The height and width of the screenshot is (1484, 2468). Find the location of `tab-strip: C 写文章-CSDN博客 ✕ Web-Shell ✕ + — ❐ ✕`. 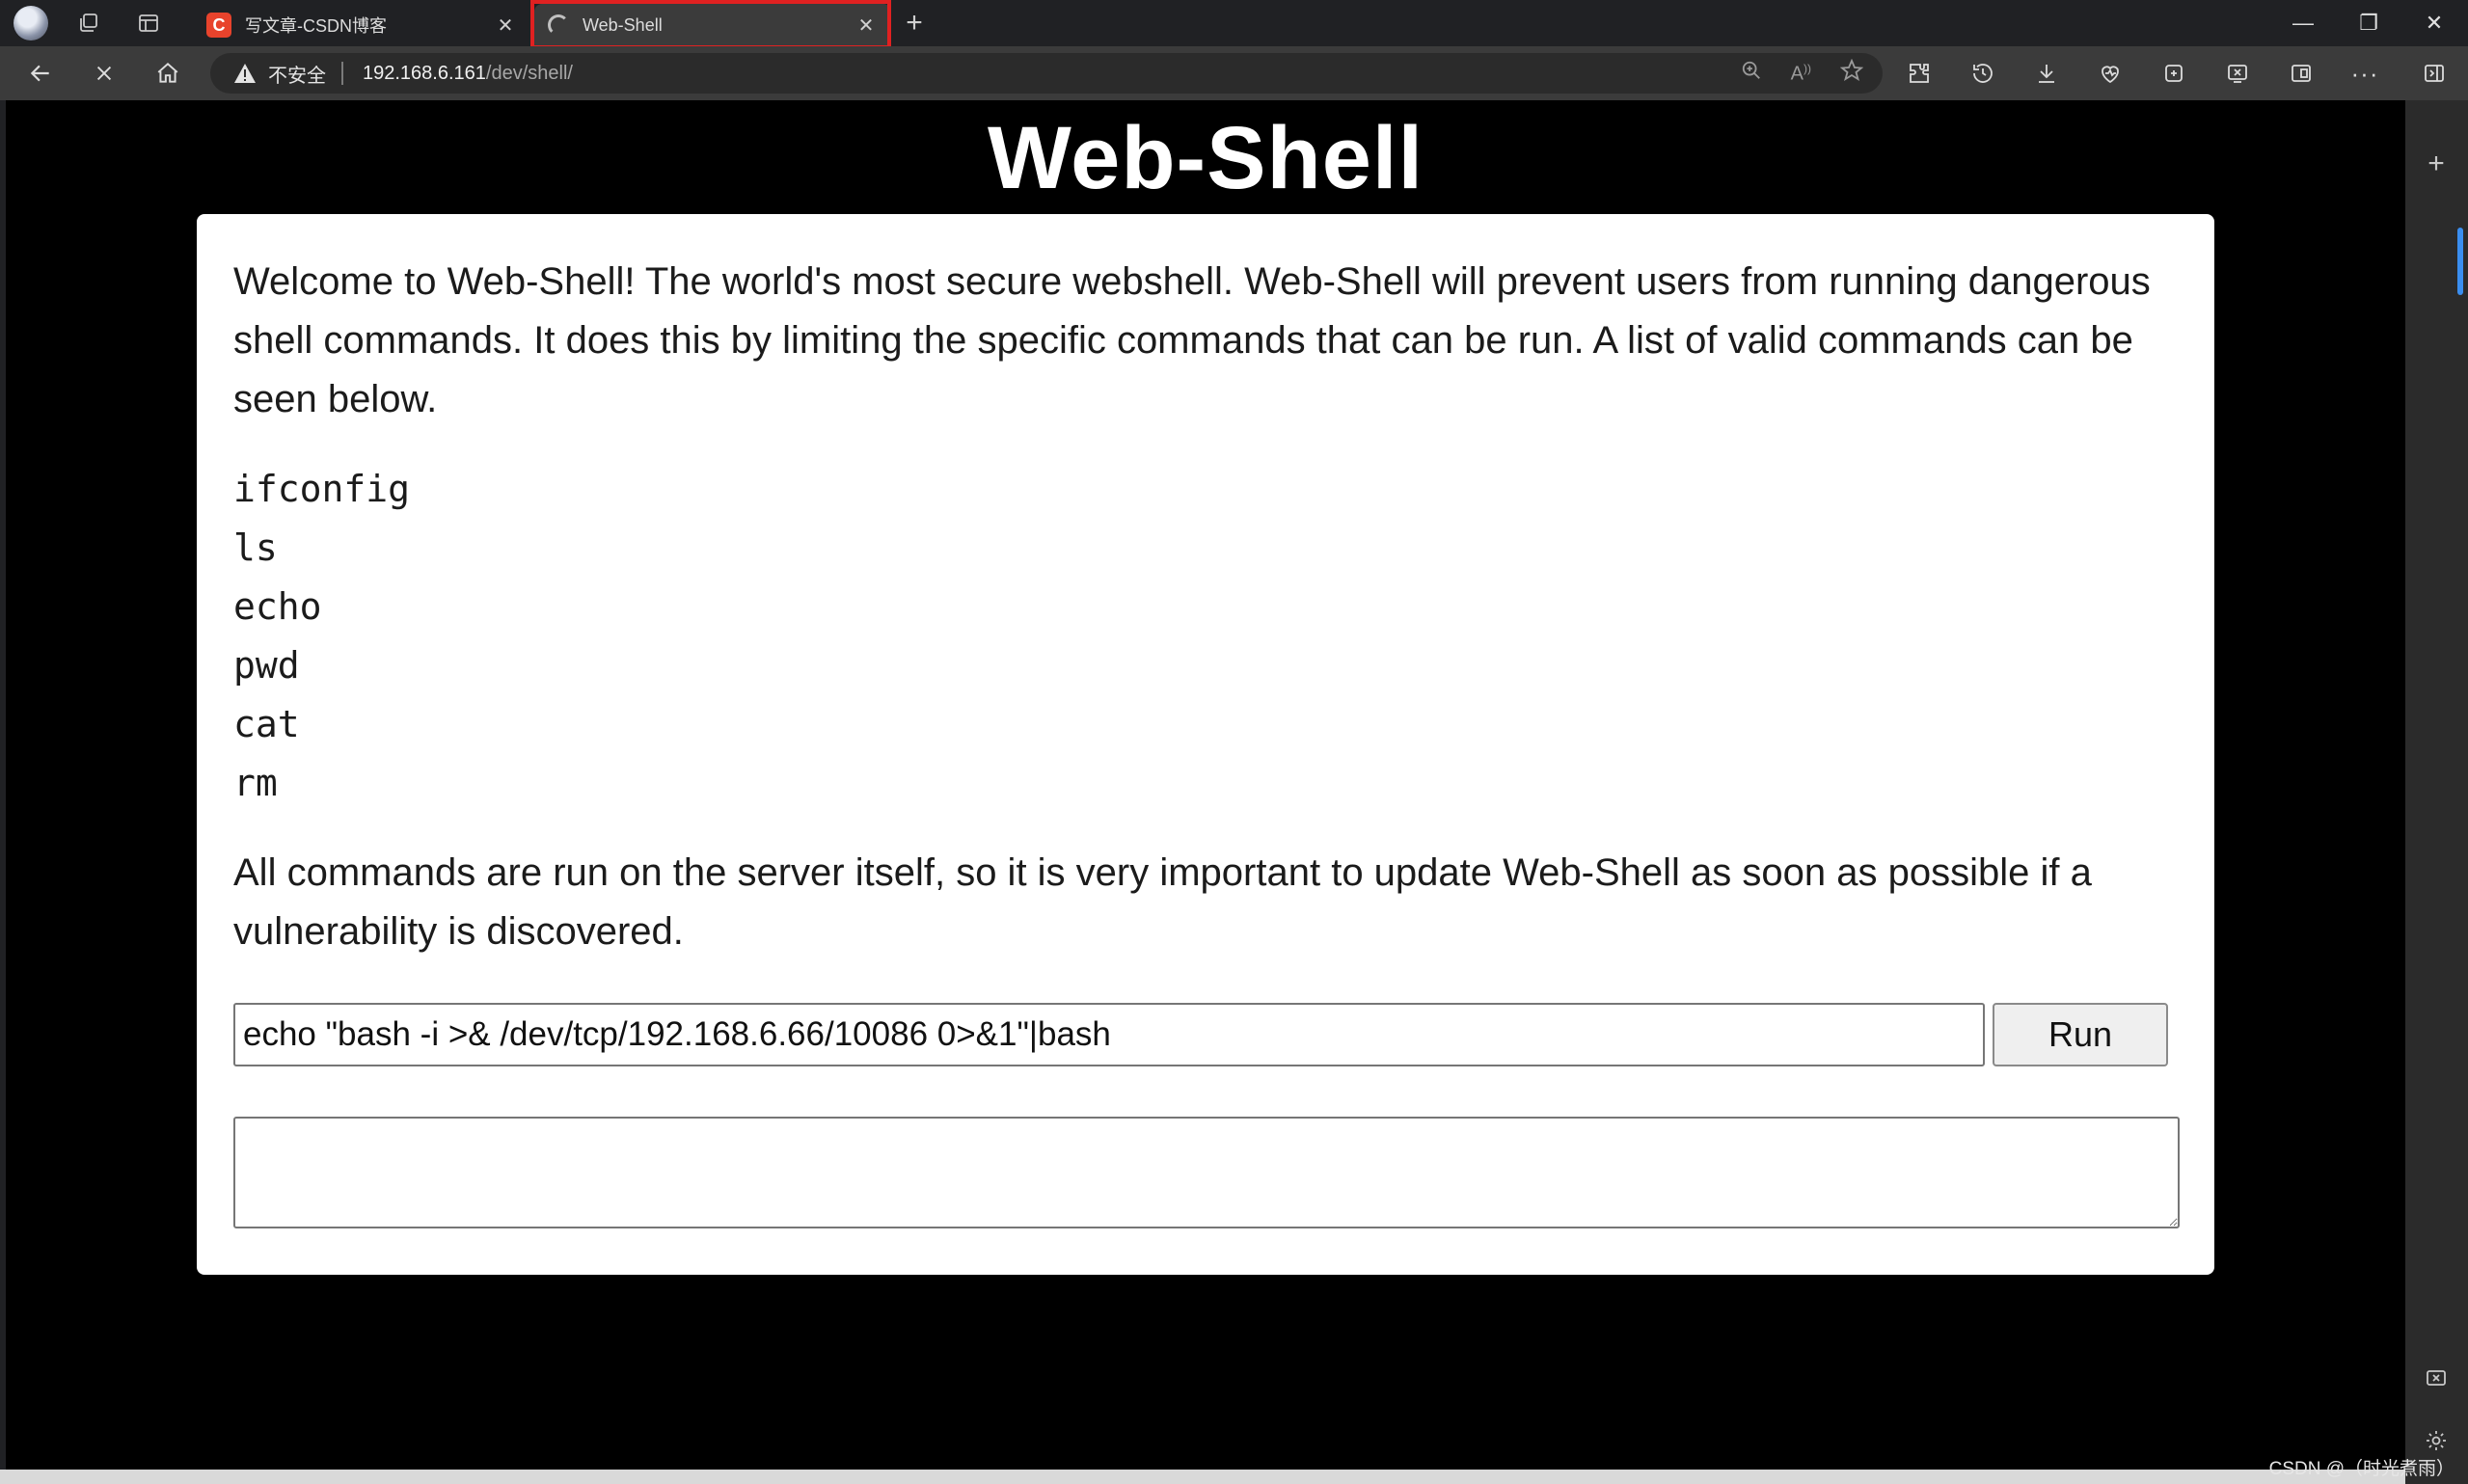

tab-strip: C 写文章-CSDN博客 ✕ Web-Shell ✕ + — ❐ ✕ is located at coordinates (1234, 24).